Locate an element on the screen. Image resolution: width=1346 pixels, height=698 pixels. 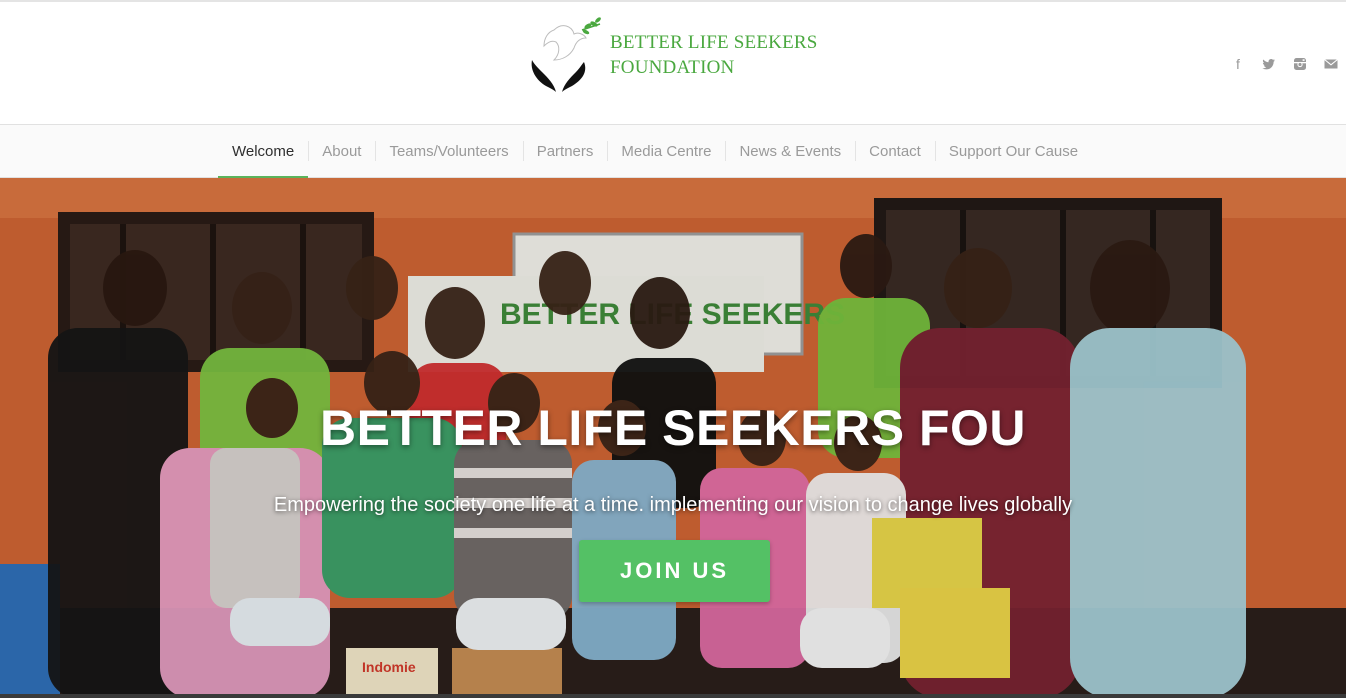
site-name-line1: BETTER LIFE SEEKERS is located at coordinates (714, 42).